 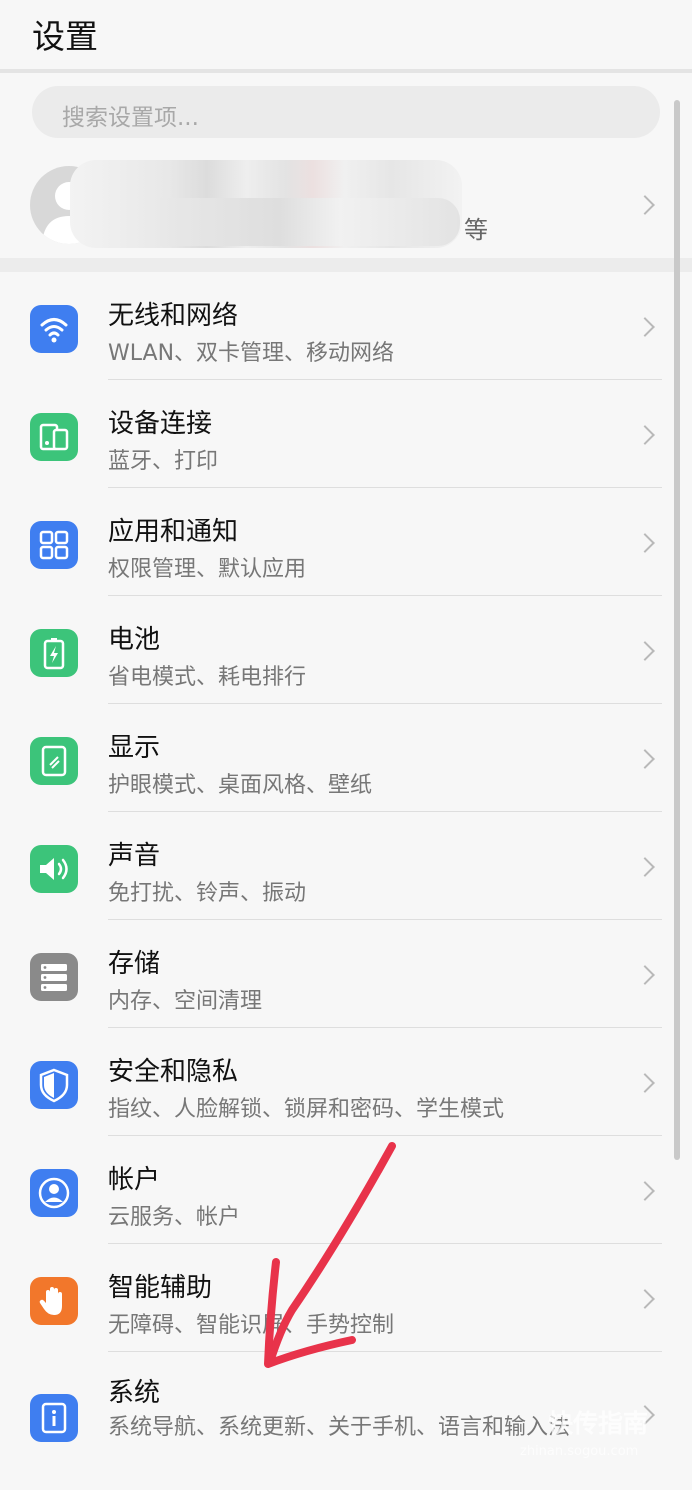 I want to click on item-title: 帐户, so click(x=134, y=1180).